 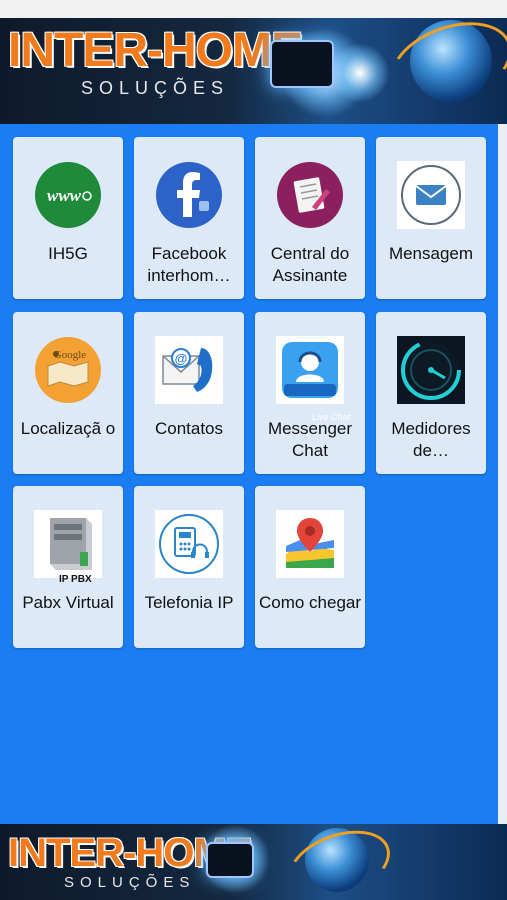 What do you see at coordinates (68, 602) in the screenshot?
I see `tile-label: Pabx Virtual` at bounding box center [68, 602].